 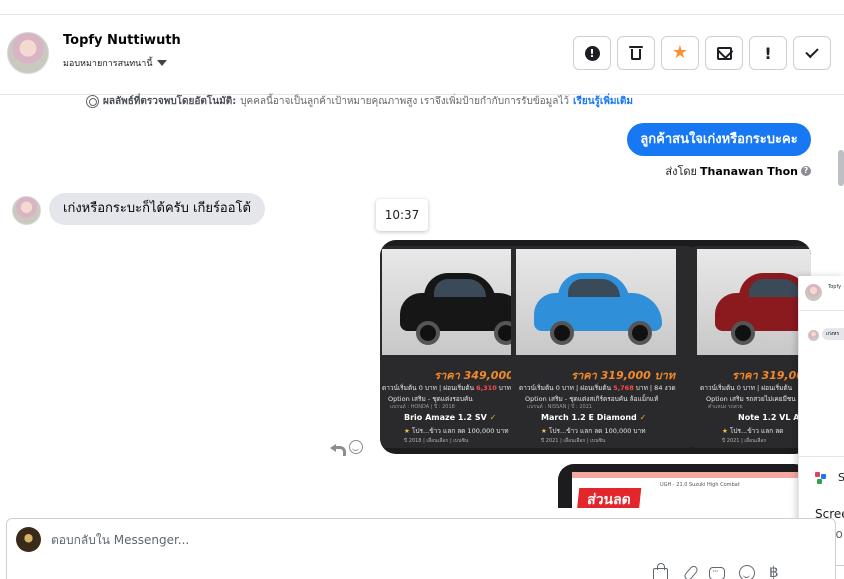 What do you see at coordinates (603, 101) in the screenshot?
I see `learn-more-link: เรียนรู้เพิ่มเติม` at bounding box center [603, 101].